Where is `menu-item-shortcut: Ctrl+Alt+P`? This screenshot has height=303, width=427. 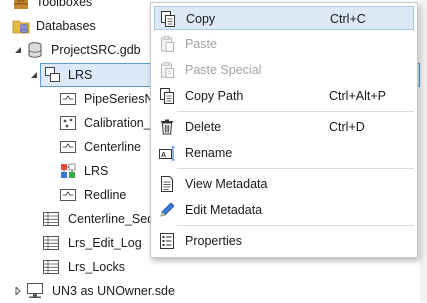
menu-item-shortcut: Ctrl+Alt+P is located at coordinates (357, 96).